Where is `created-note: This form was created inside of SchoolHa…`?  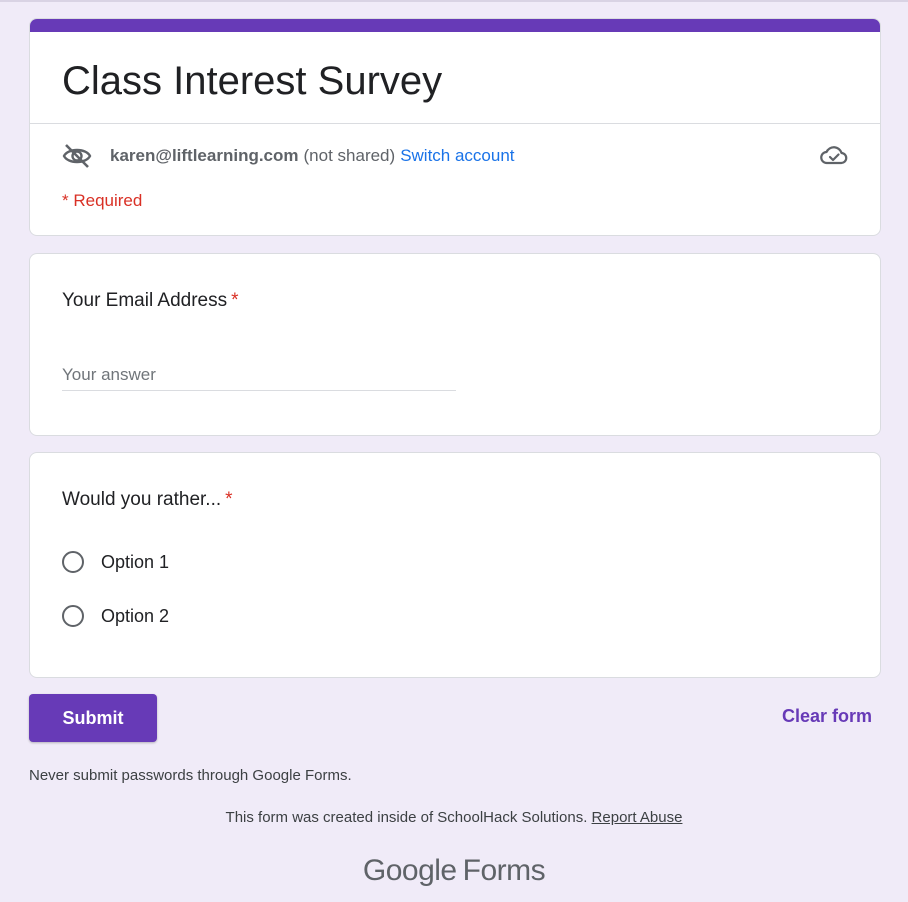
created-note: This form was created inside of SchoolHa… is located at coordinates (454, 817).